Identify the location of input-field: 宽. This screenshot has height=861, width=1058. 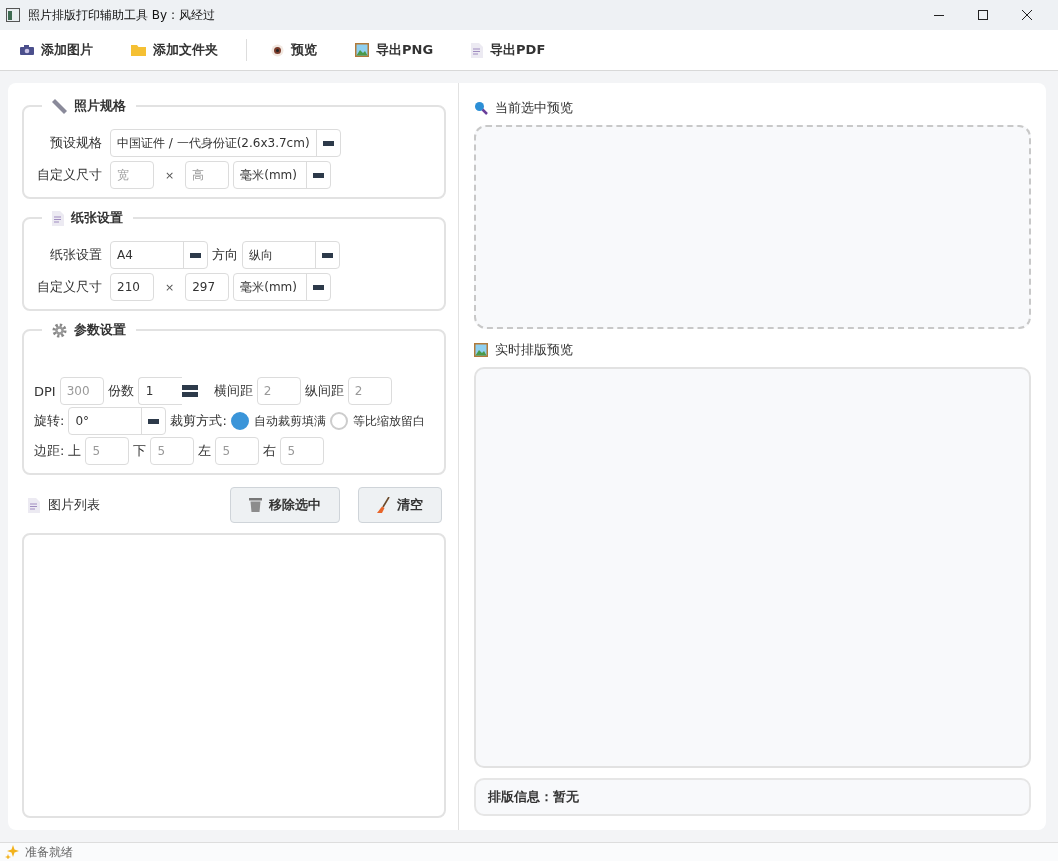
(132, 175).